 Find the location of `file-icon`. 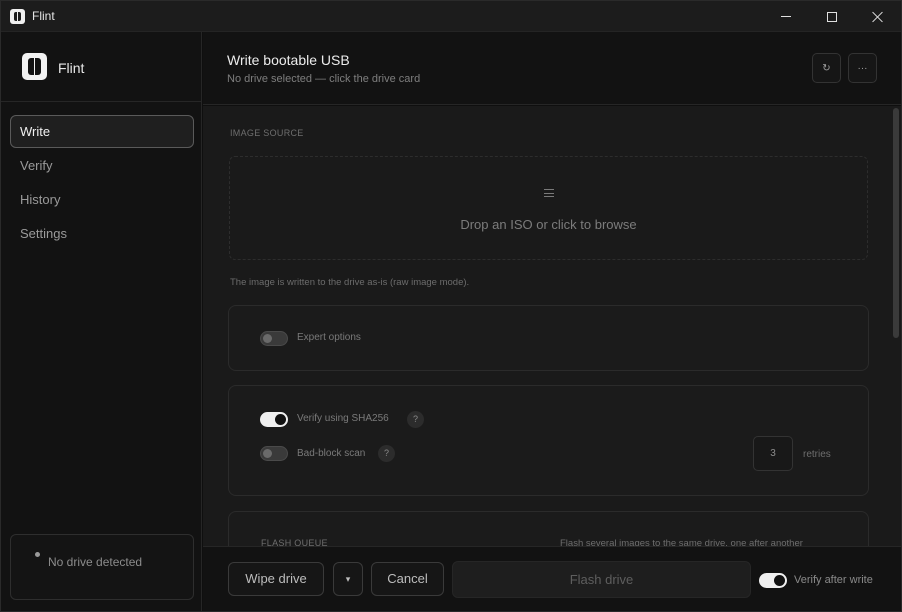

file-icon is located at coordinates (549, 193).